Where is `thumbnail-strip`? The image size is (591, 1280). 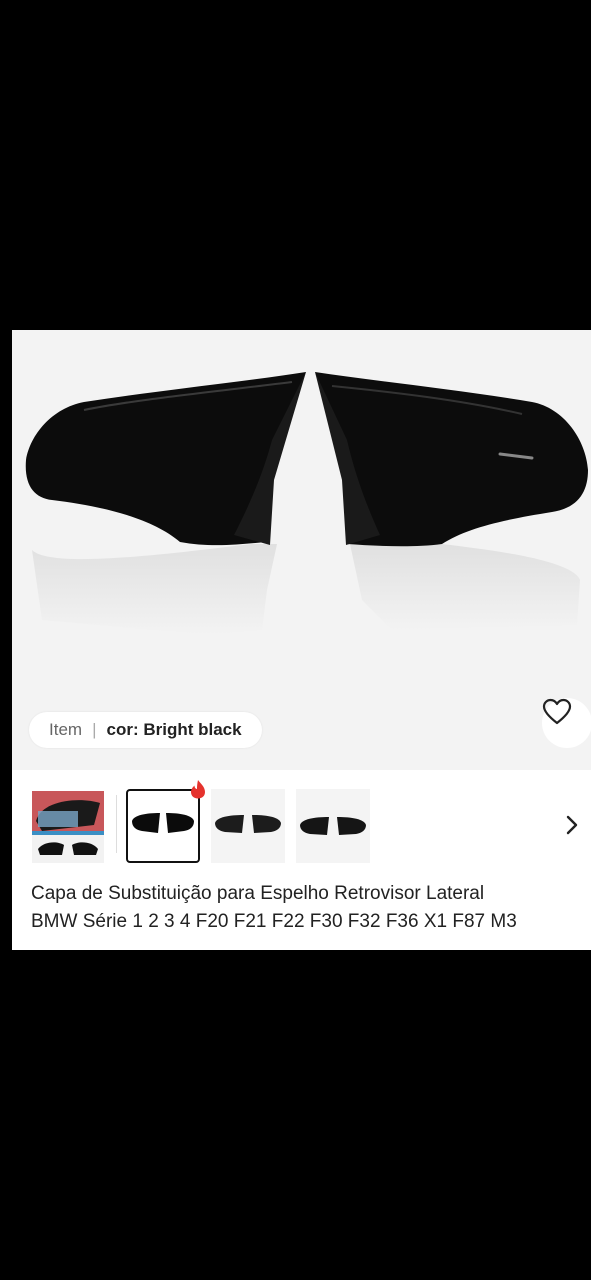 thumbnail-strip is located at coordinates (301, 824).